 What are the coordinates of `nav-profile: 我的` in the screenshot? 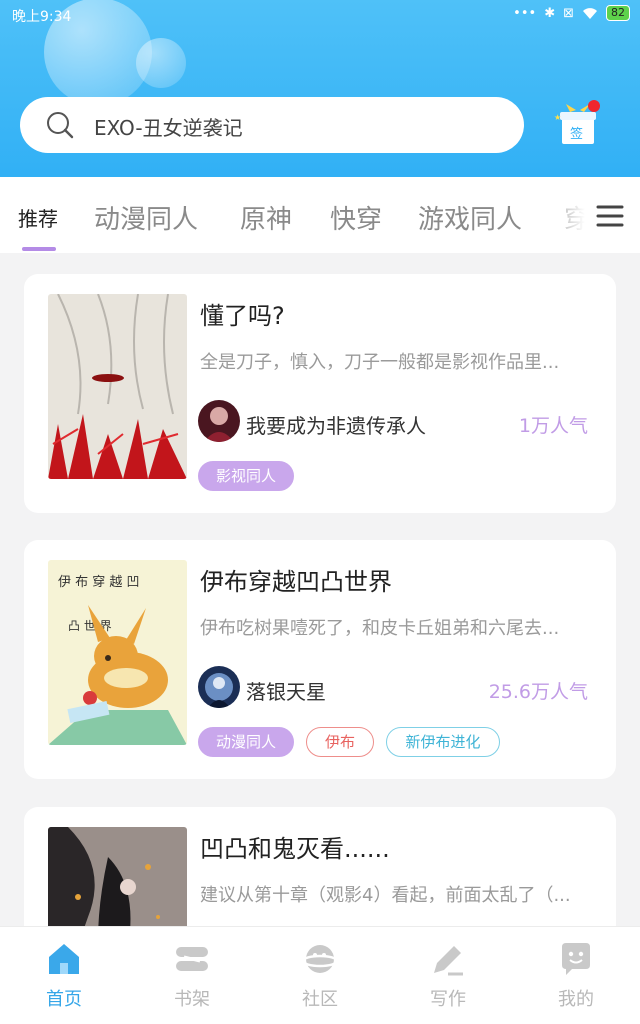 It's located at (576, 975).